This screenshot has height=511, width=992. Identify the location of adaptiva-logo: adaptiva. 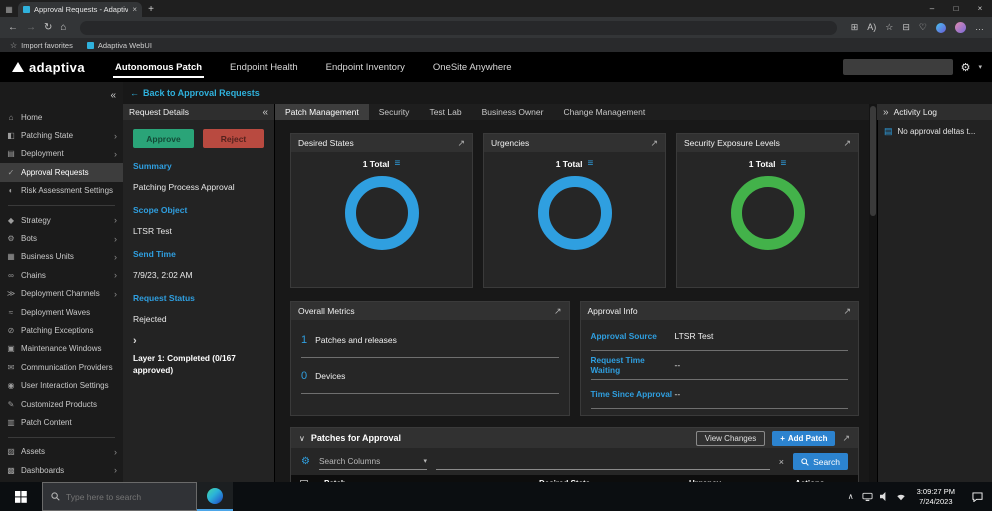
(50, 67).